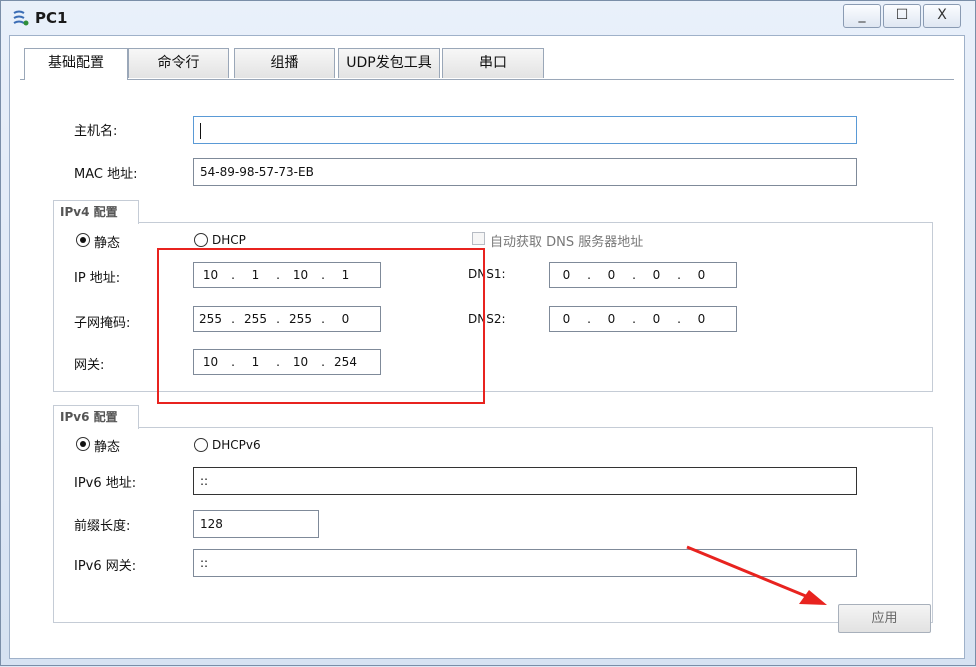  What do you see at coordinates (813, 597) in the screenshot?
I see `annotation-arrow-head` at bounding box center [813, 597].